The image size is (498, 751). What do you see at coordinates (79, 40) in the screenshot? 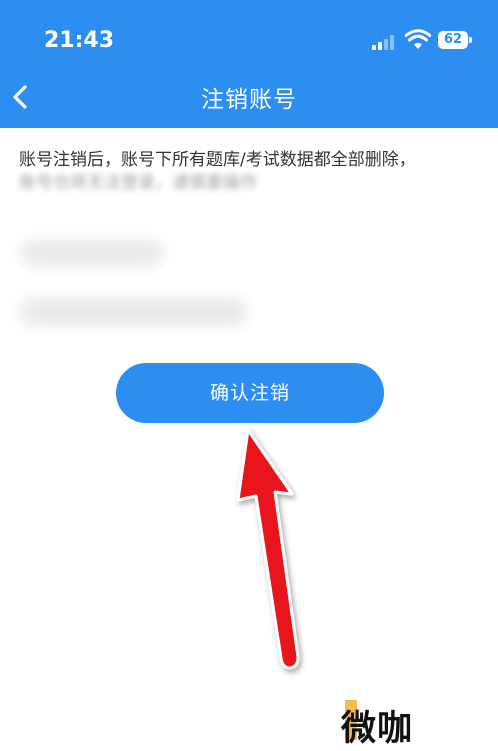
I see `status-time: 21:43` at bounding box center [79, 40].